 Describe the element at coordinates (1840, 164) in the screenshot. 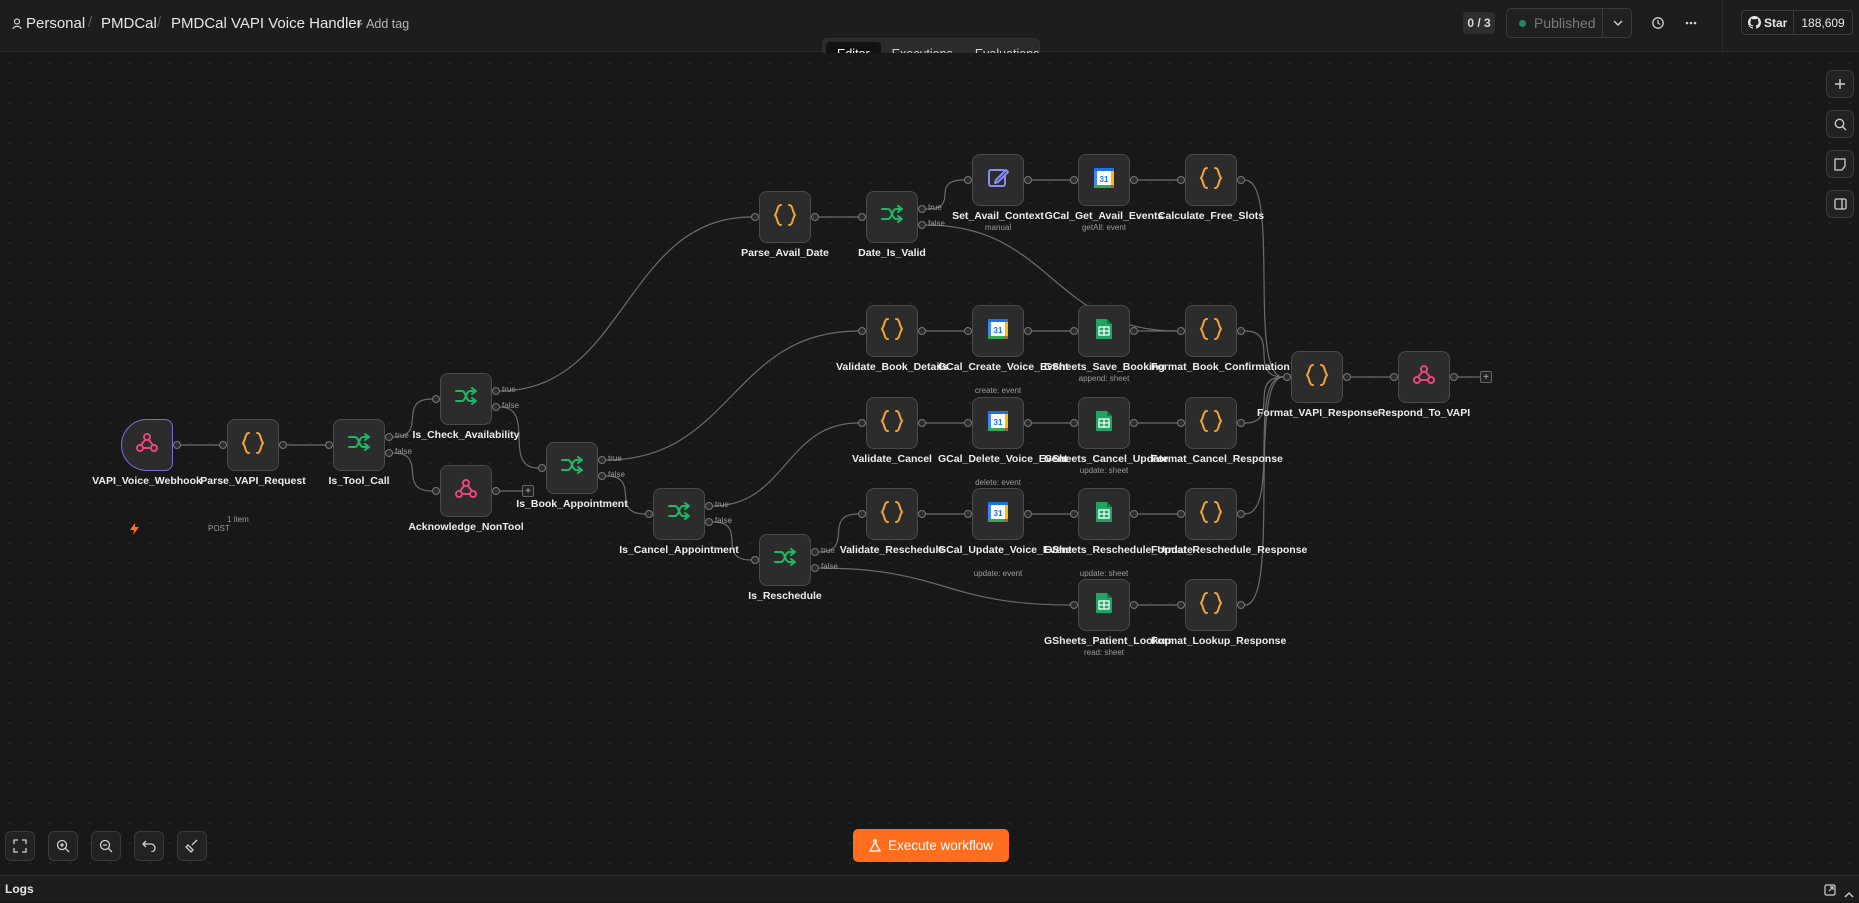

I see `sticky-note-button` at that location.